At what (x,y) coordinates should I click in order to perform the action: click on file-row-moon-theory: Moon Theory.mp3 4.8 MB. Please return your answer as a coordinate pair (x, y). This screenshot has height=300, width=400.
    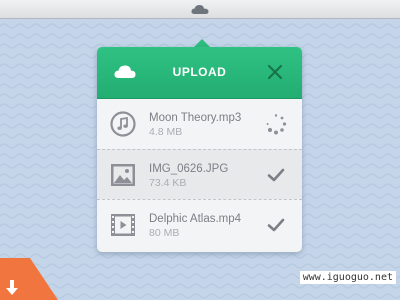
    Looking at the image, I should click on (199, 124).